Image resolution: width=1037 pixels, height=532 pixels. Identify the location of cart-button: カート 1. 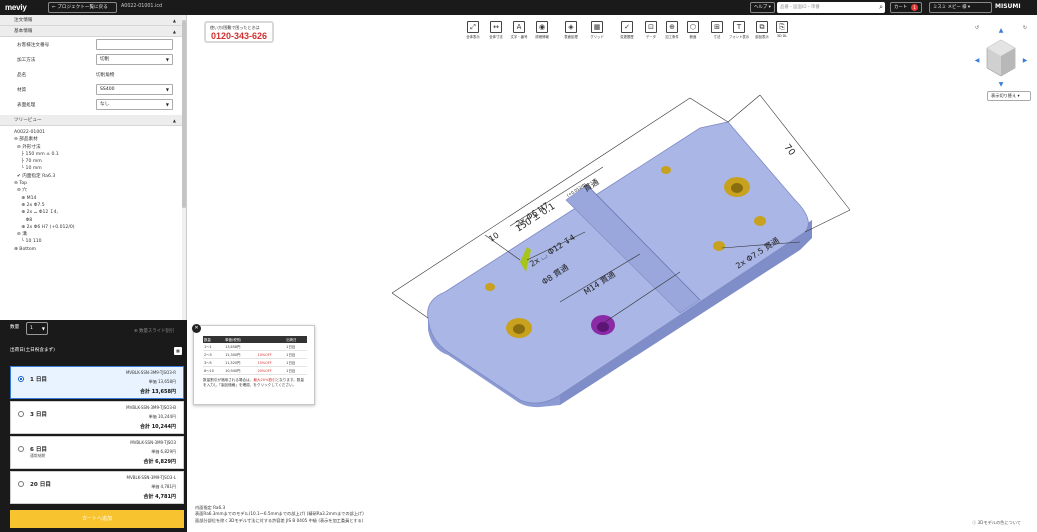
(906, 7).